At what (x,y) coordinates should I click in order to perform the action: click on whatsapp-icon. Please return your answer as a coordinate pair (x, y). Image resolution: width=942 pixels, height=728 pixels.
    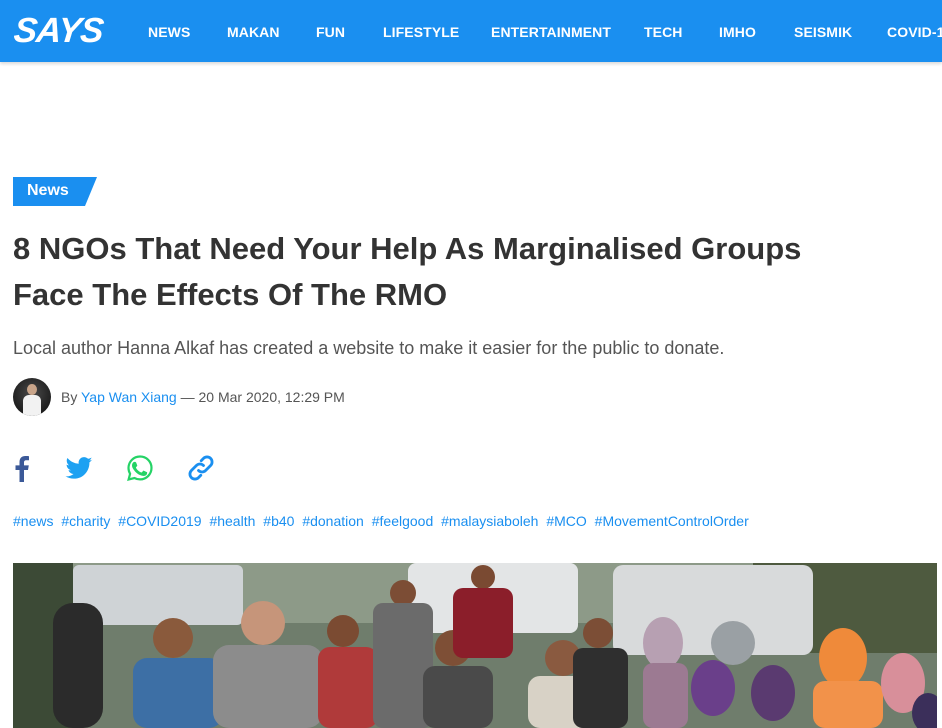
    Looking at the image, I should click on (140, 468).